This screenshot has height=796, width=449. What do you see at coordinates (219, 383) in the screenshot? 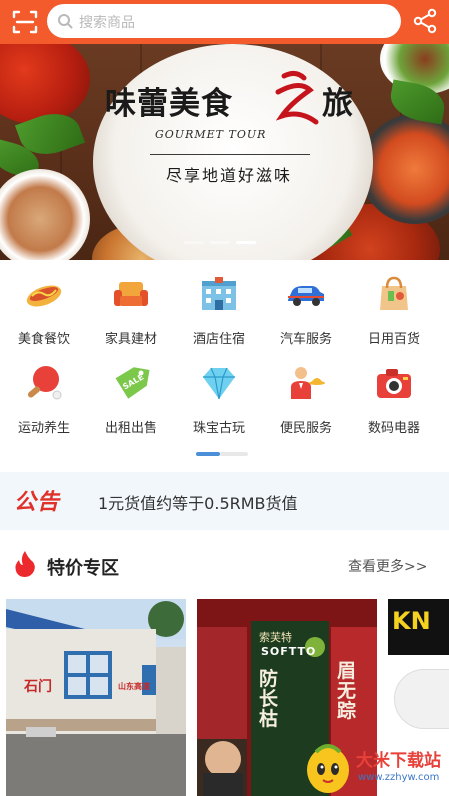
I see `diamond-icon` at bounding box center [219, 383].